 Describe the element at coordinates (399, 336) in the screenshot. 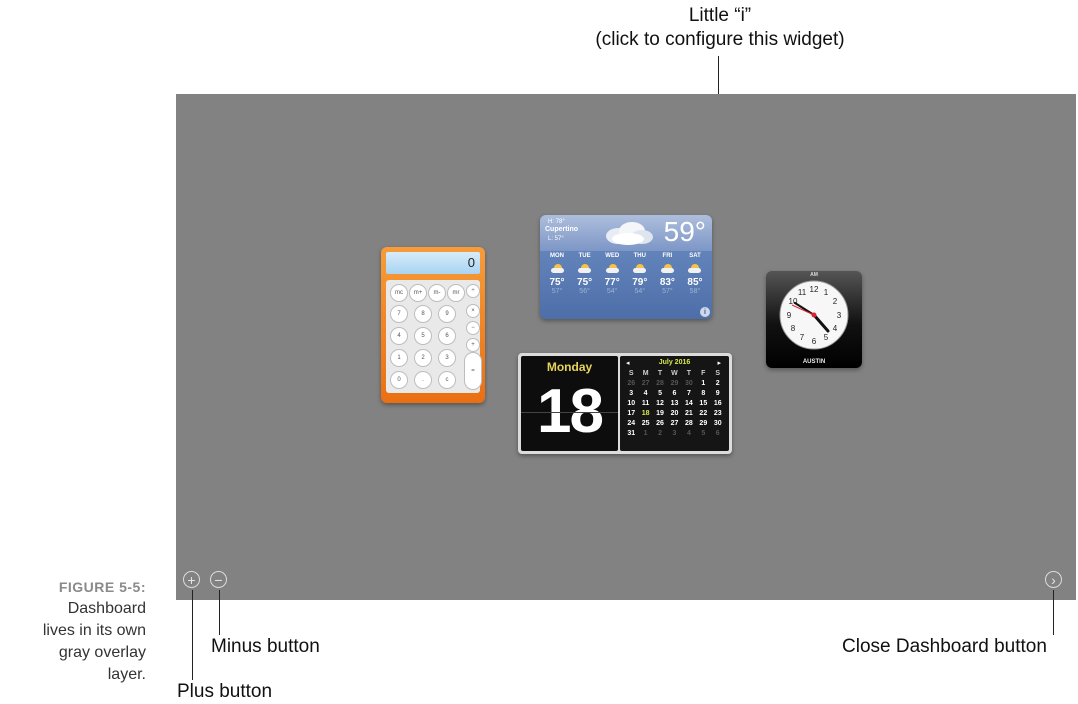

I see `calculator-key: 4` at that location.